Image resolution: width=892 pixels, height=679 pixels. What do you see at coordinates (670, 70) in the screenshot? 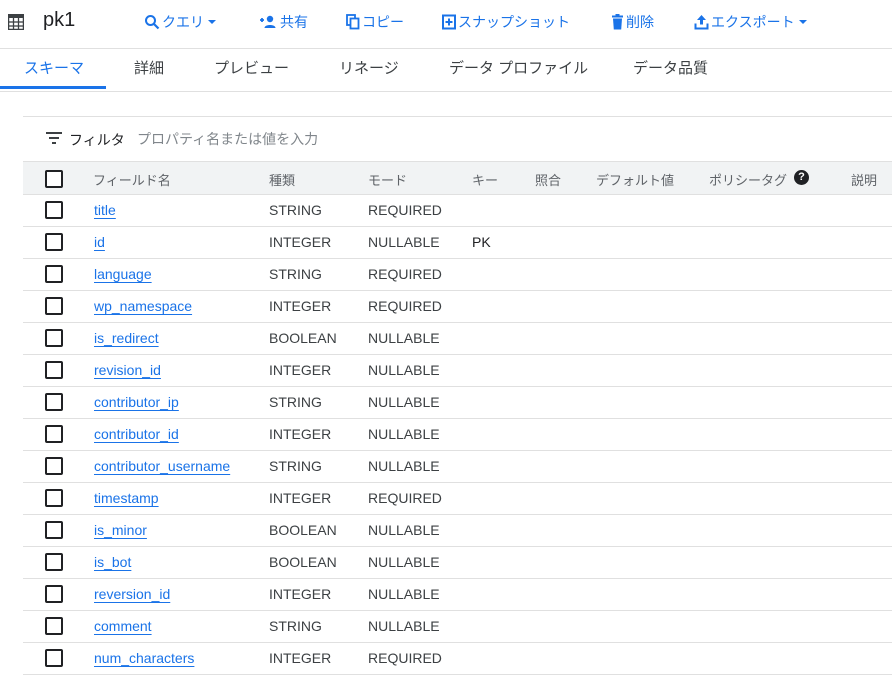
I see `tab-data-quality: データ品質` at bounding box center [670, 70].